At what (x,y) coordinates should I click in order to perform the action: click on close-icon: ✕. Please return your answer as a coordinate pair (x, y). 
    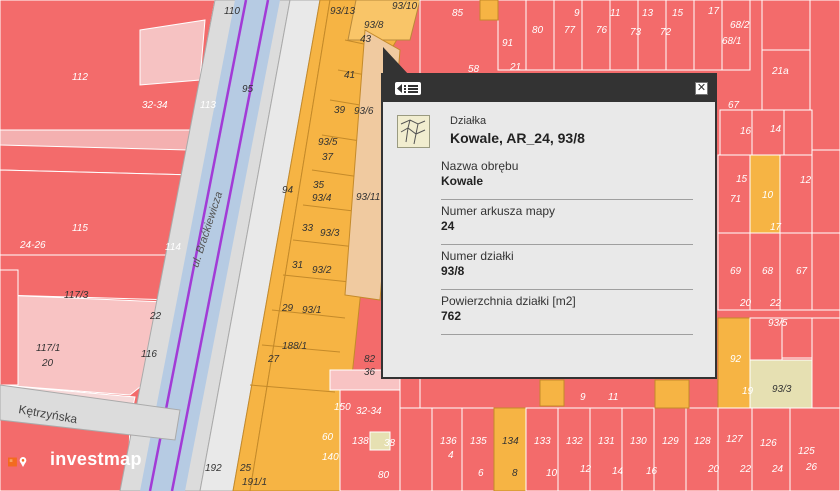
    Looking at the image, I should click on (701, 88).